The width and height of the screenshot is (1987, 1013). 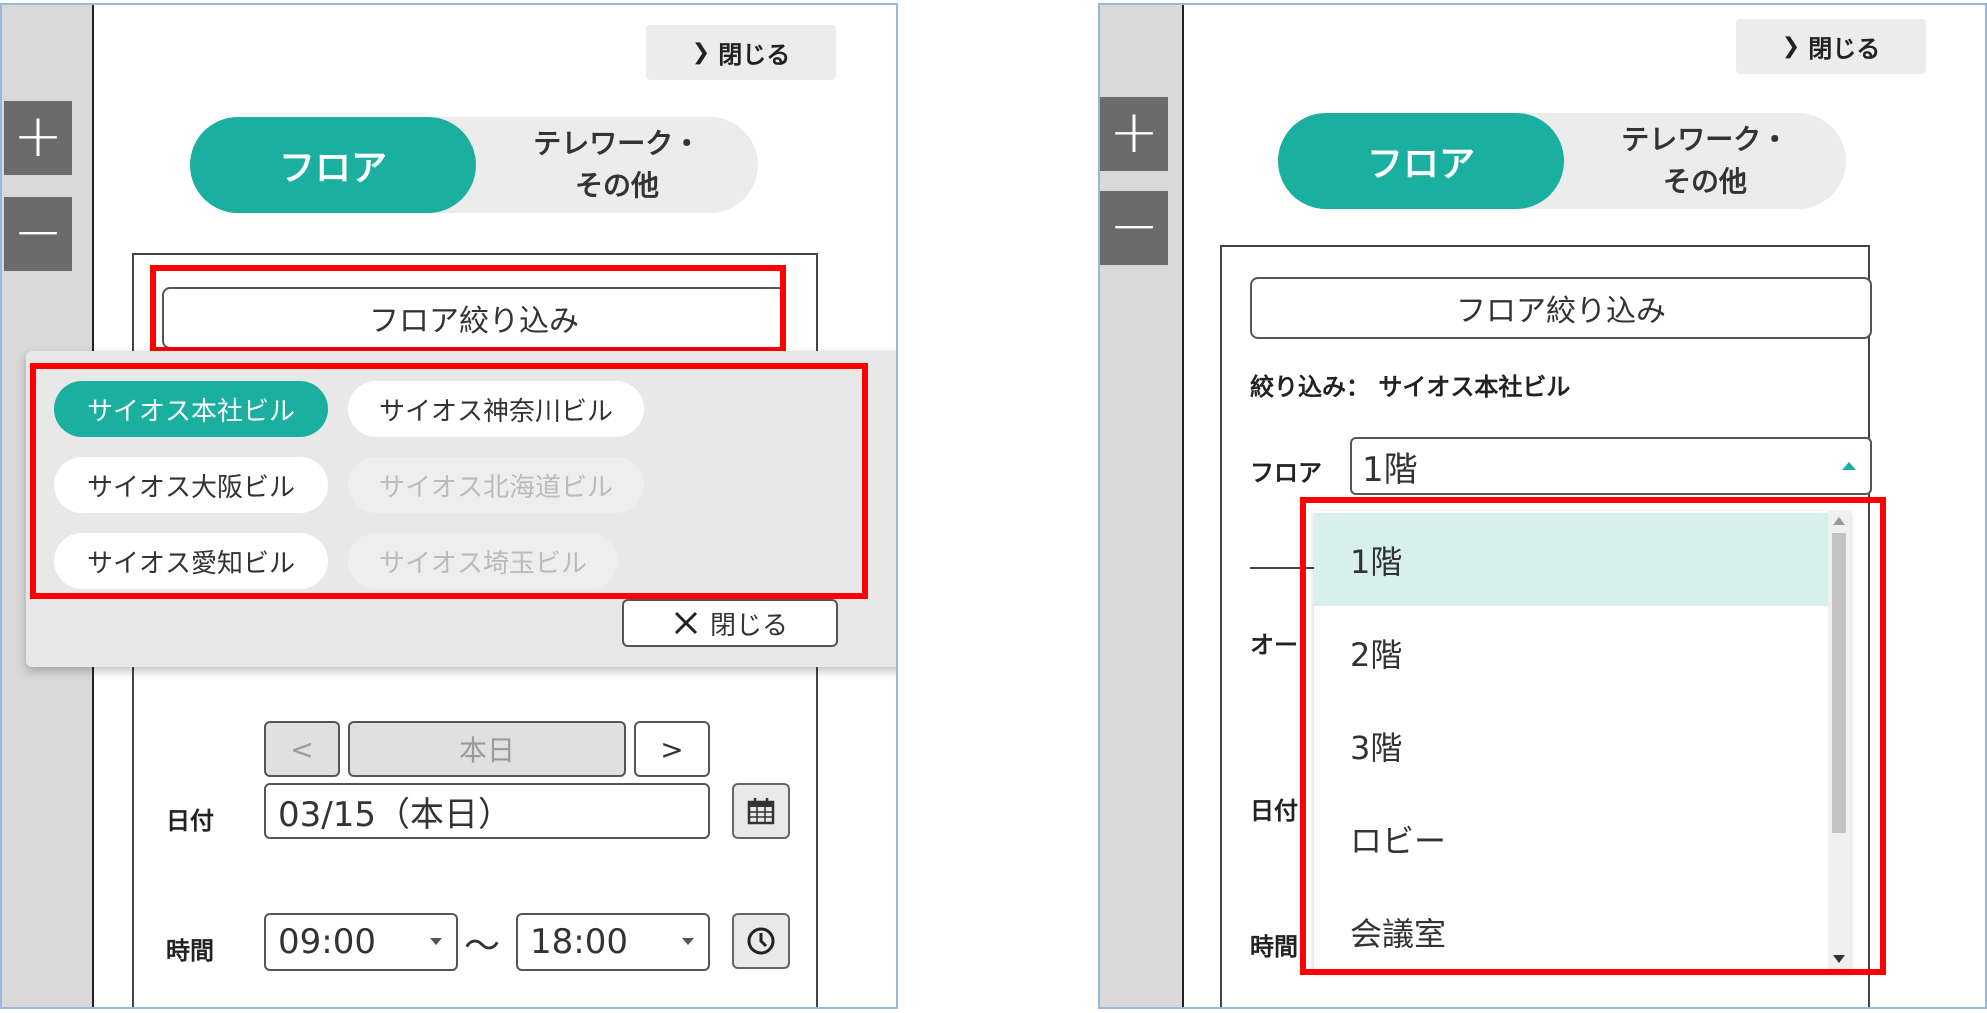 What do you see at coordinates (190, 821) in the screenshot?
I see `date-label: 日付` at bounding box center [190, 821].